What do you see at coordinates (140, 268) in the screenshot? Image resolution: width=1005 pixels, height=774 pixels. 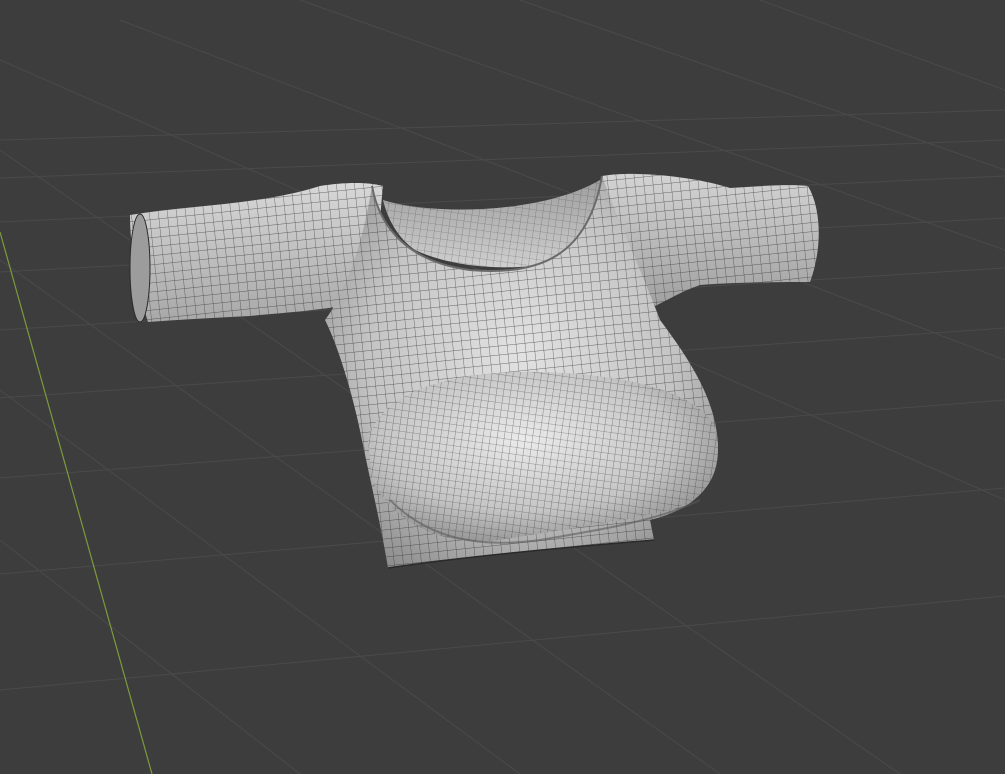 I see `left-sleeve-opening` at bounding box center [140, 268].